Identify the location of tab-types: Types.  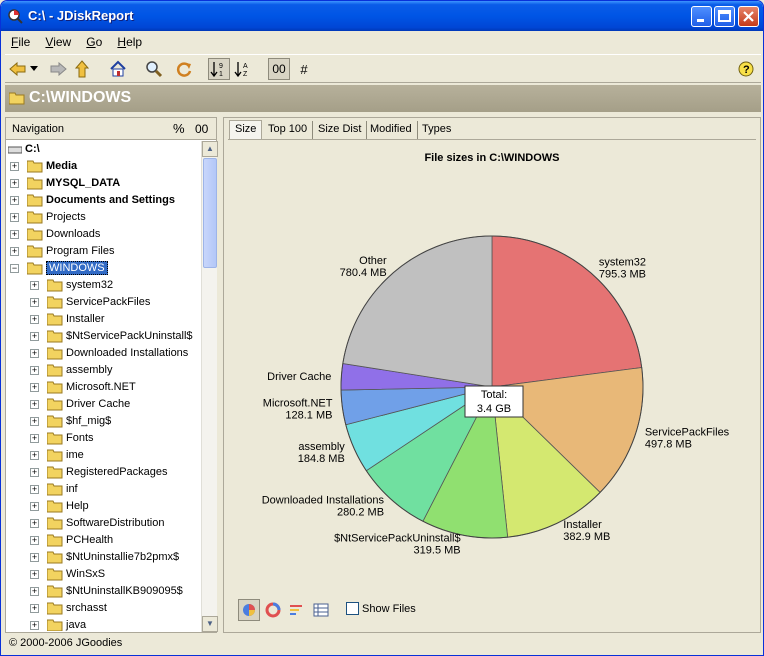
(436, 130).